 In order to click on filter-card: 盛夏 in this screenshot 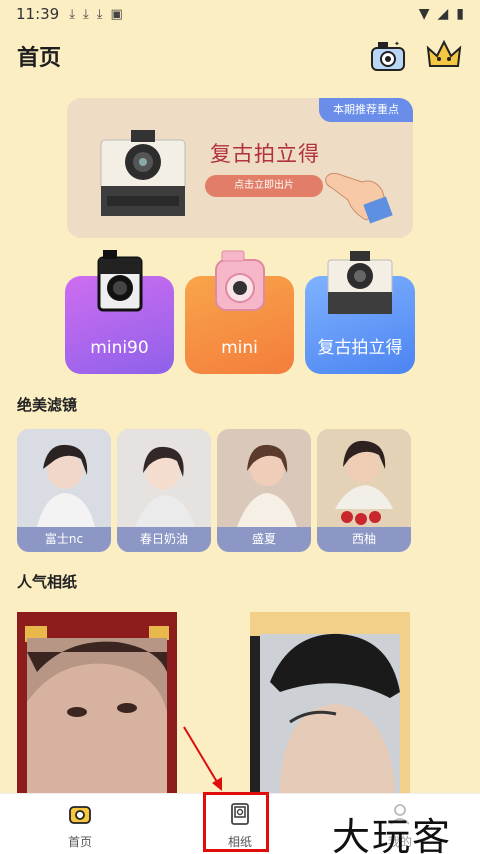, I will do `click(264, 490)`.